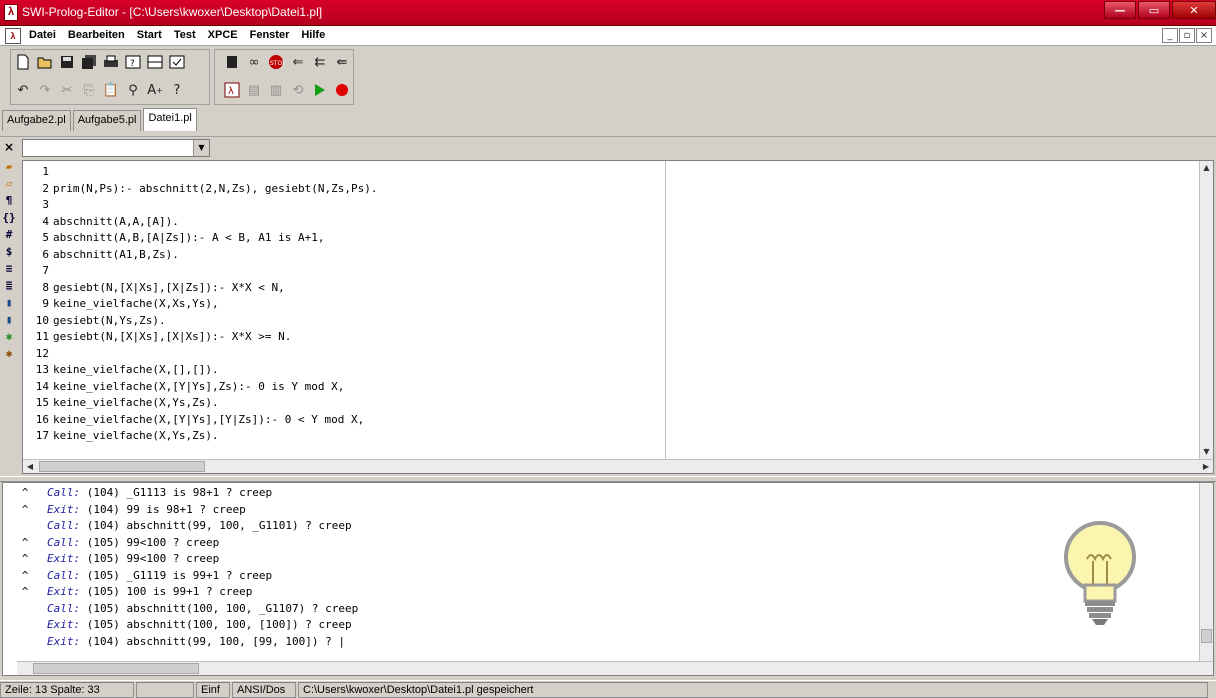 The height and width of the screenshot is (698, 1216). Describe the element at coordinates (9, 147) in the screenshot. I see `close-editor-icon: ×` at that location.